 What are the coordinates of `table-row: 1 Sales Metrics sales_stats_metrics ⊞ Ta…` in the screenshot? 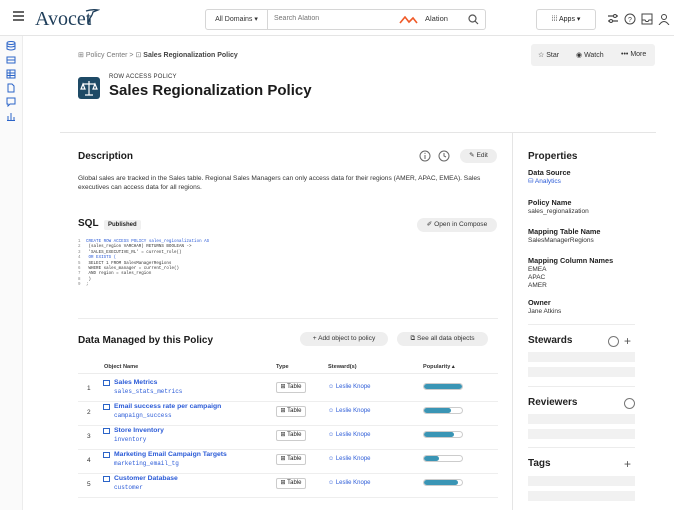 It's located at (288, 390).